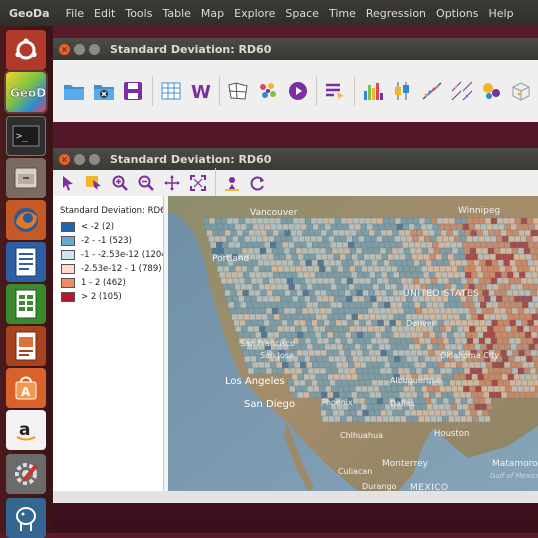 Image resolution: width=538 pixels, height=538 pixels. What do you see at coordinates (91, 297) in the screenshot?
I see `legend-item: > 2 (105)` at bounding box center [91, 297].